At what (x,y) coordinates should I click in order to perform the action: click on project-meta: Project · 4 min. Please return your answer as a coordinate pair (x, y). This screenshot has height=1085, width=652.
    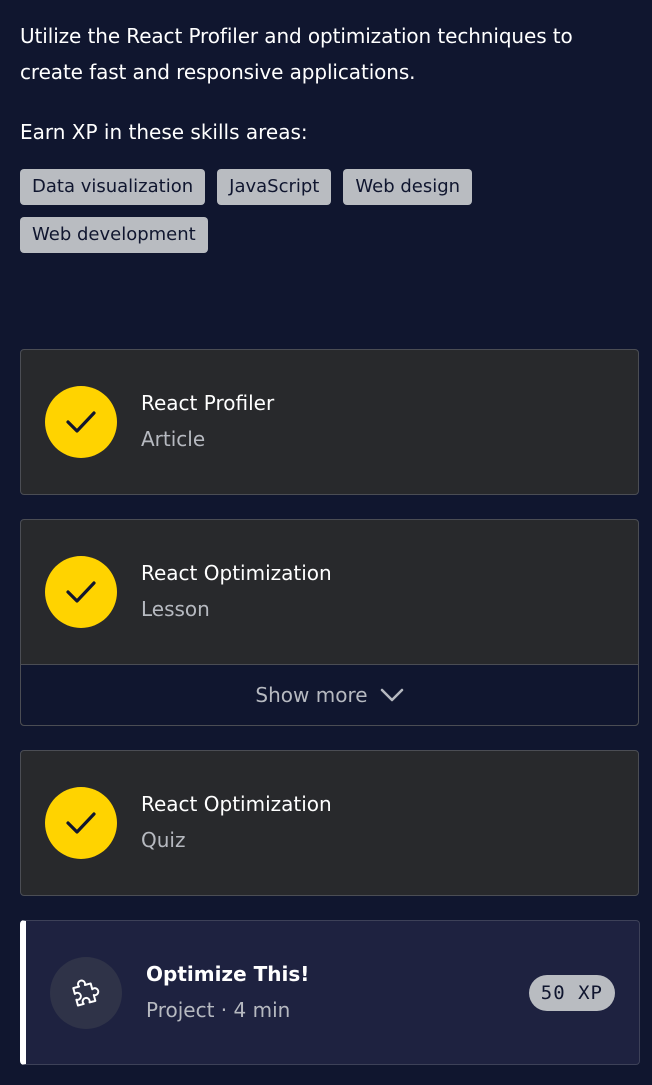
    Looking at the image, I should click on (218, 1010).